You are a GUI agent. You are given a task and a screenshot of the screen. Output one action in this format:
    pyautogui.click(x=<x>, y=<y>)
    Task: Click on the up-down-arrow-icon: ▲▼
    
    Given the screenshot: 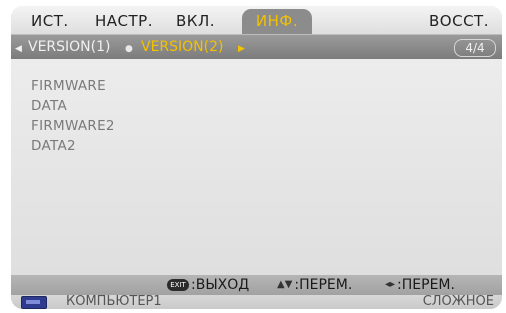 What is the action you would take?
    pyautogui.click(x=285, y=284)
    